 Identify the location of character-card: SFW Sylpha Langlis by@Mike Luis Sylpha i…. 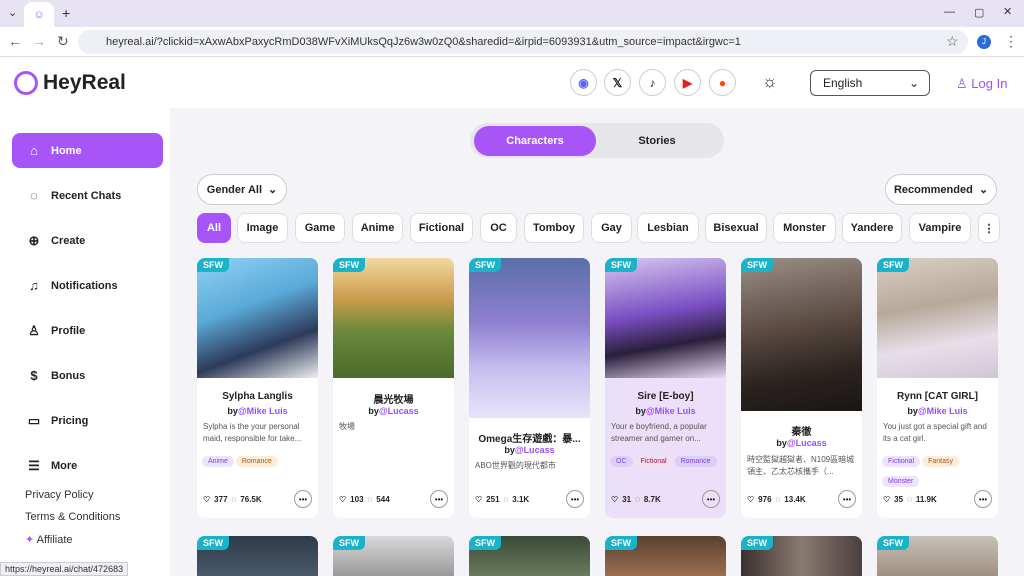
(257, 388).